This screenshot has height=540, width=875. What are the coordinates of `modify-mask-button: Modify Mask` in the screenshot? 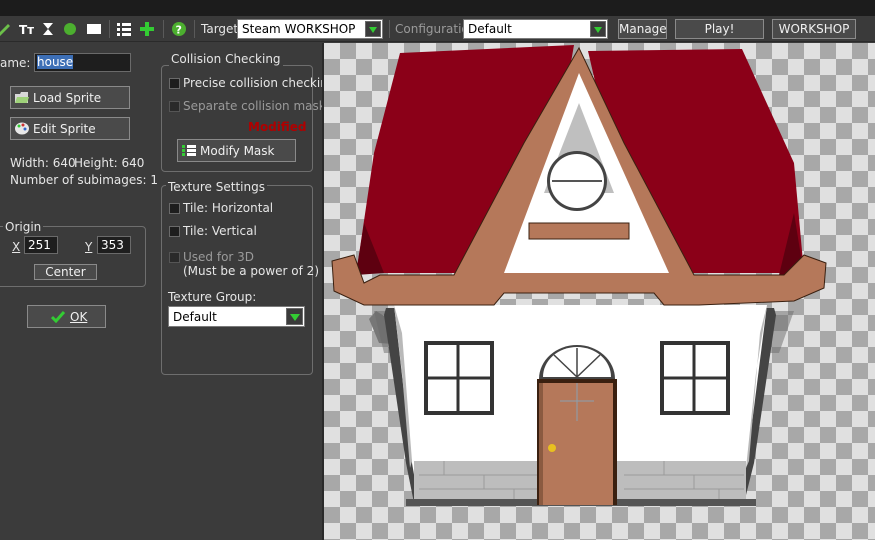 It's located at (236, 150).